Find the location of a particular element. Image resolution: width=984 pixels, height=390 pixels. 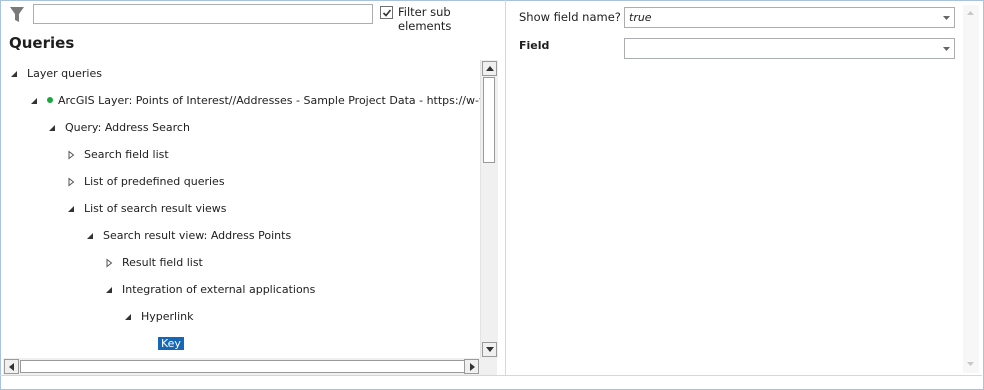

tree-node-search-field-list: Search field list is located at coordinates (117, 155).